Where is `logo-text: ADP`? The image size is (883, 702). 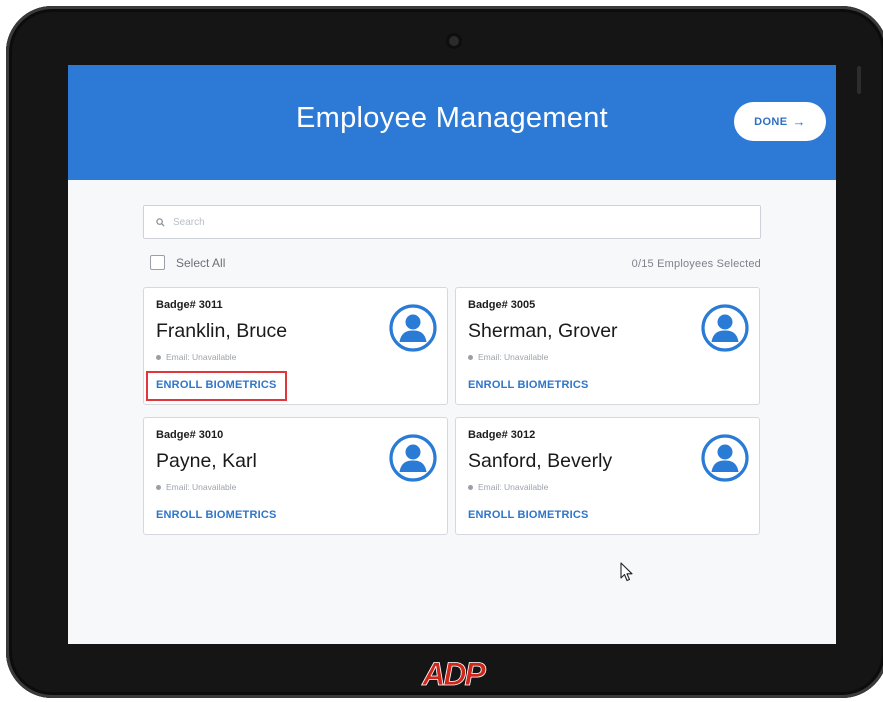 logo-text: ADP is located at coordinates (453, 674).